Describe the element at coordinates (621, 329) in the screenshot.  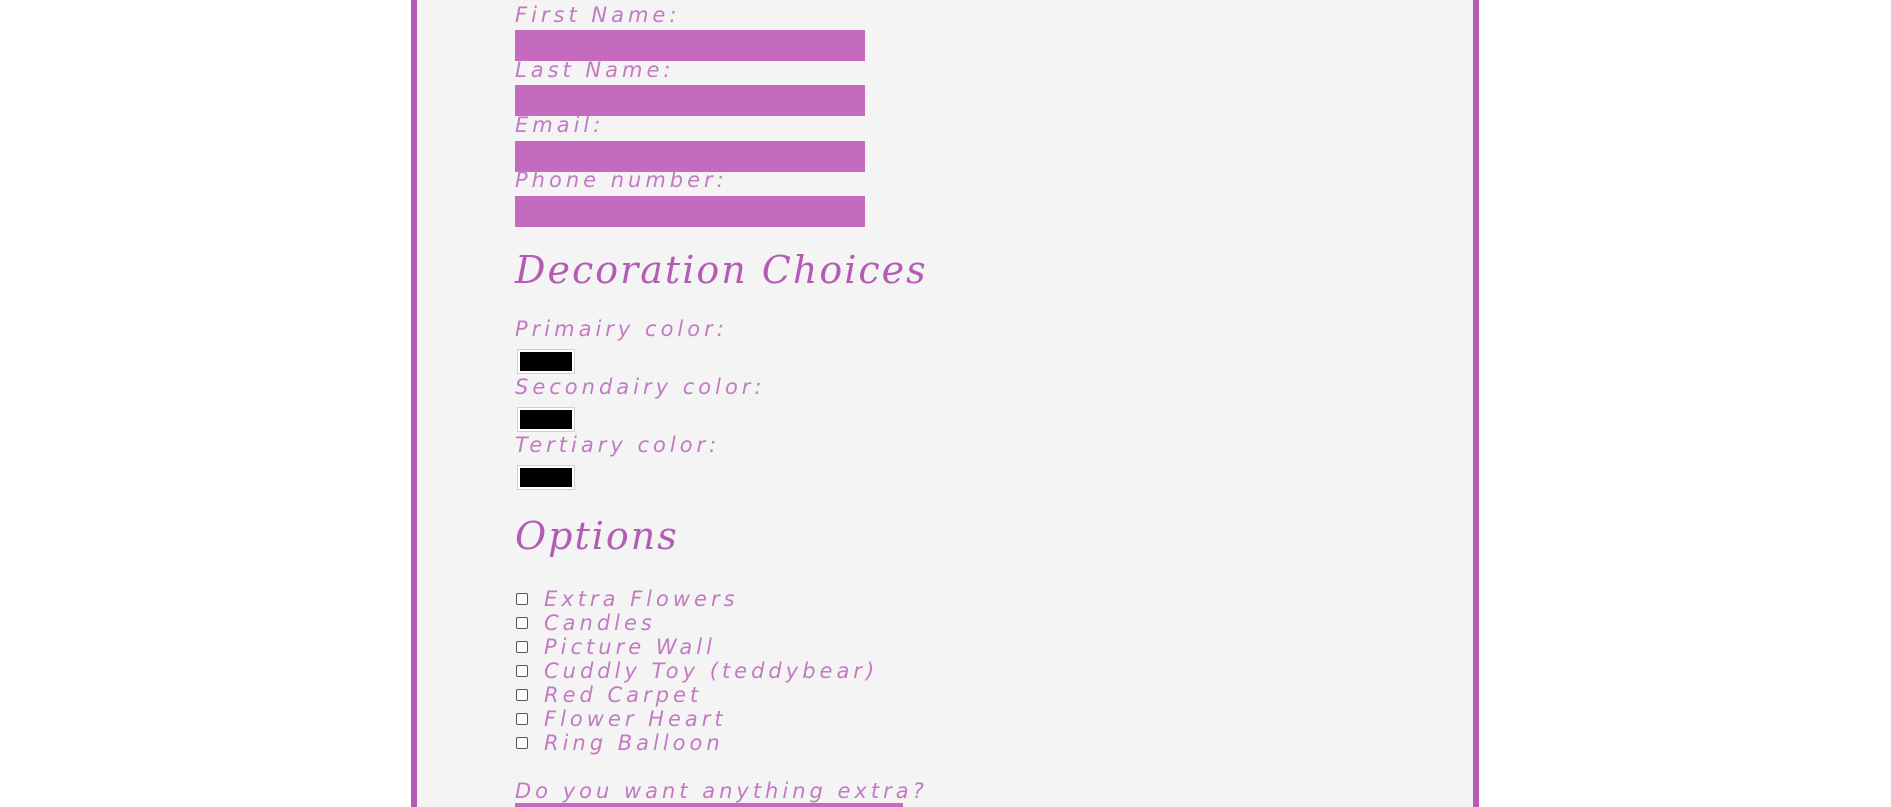
I see `primary-color-label: Primairy color:` at that location.